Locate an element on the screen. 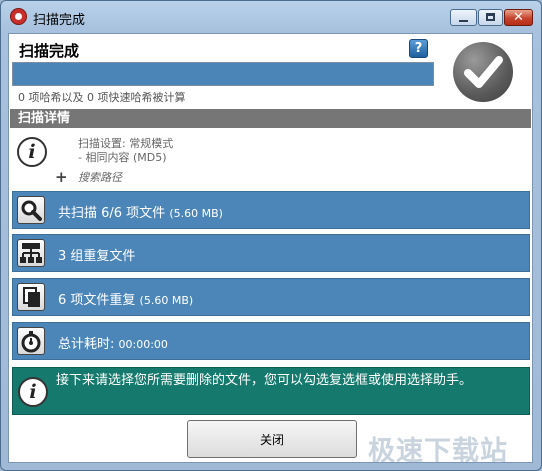 Image resolution: width=542 pixels, height=471 pixels. close-window-button: ✕ is located at coordinates (518, 17).